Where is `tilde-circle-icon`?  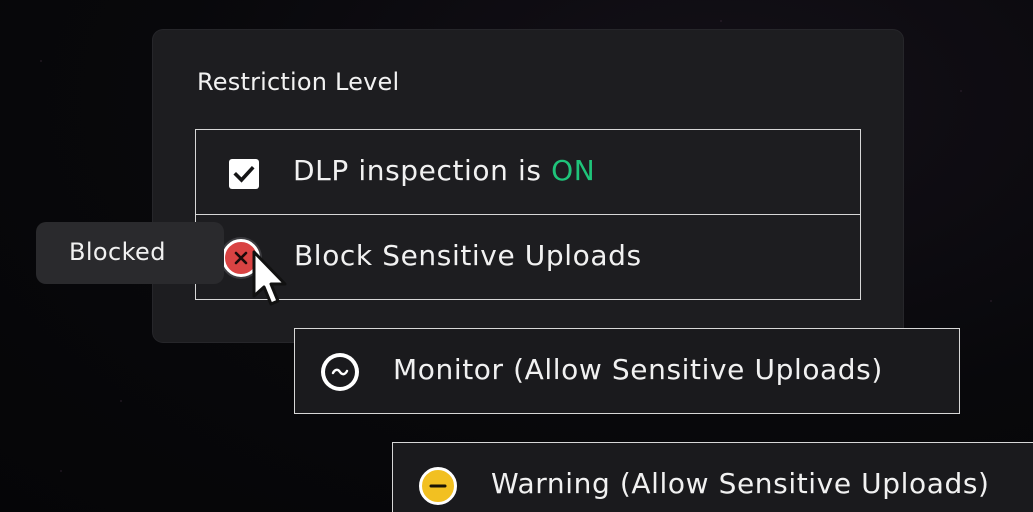 tilde-circle-icon is located at coordinates (340, 372).